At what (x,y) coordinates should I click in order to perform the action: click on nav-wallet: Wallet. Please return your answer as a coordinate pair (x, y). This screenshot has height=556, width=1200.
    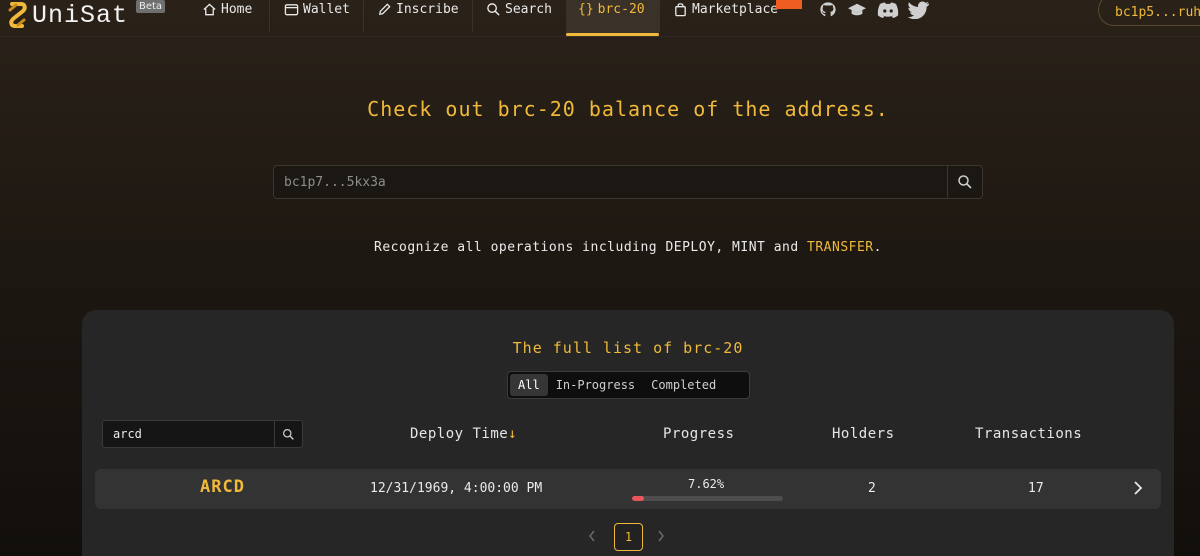
    Looking at the image, I should click on (317, 18).